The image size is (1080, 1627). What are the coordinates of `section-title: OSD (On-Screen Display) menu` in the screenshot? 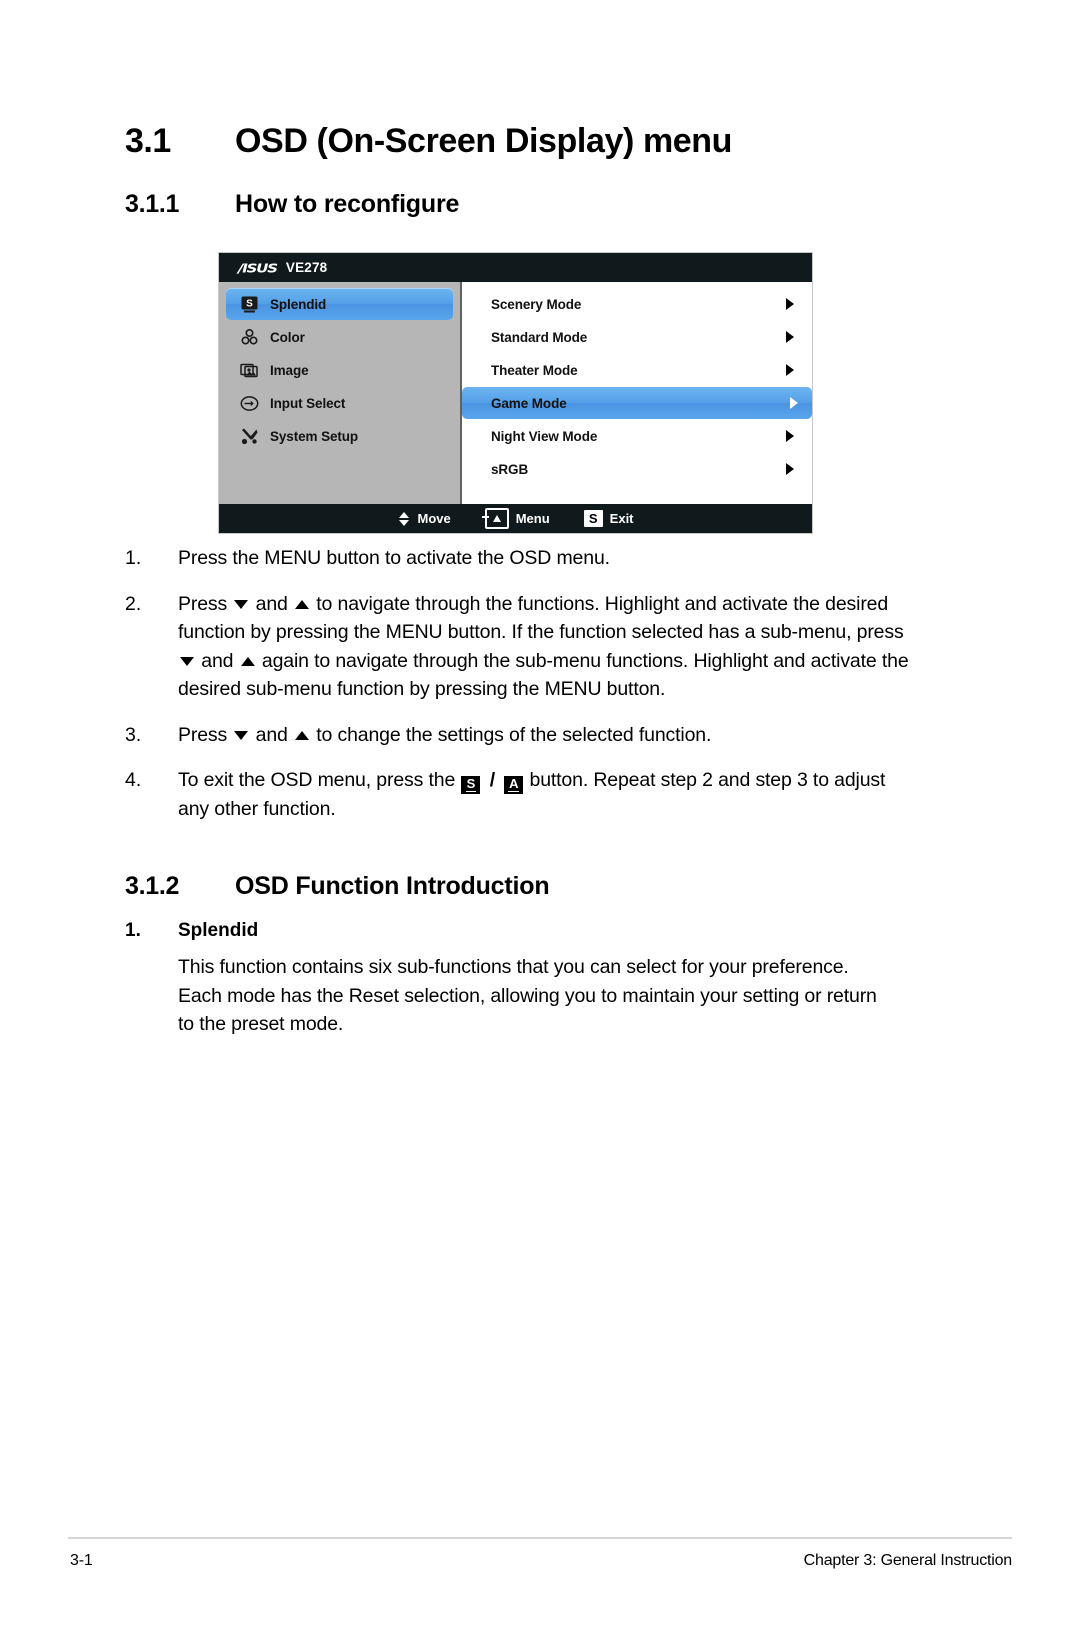 It's located at (484, 141).